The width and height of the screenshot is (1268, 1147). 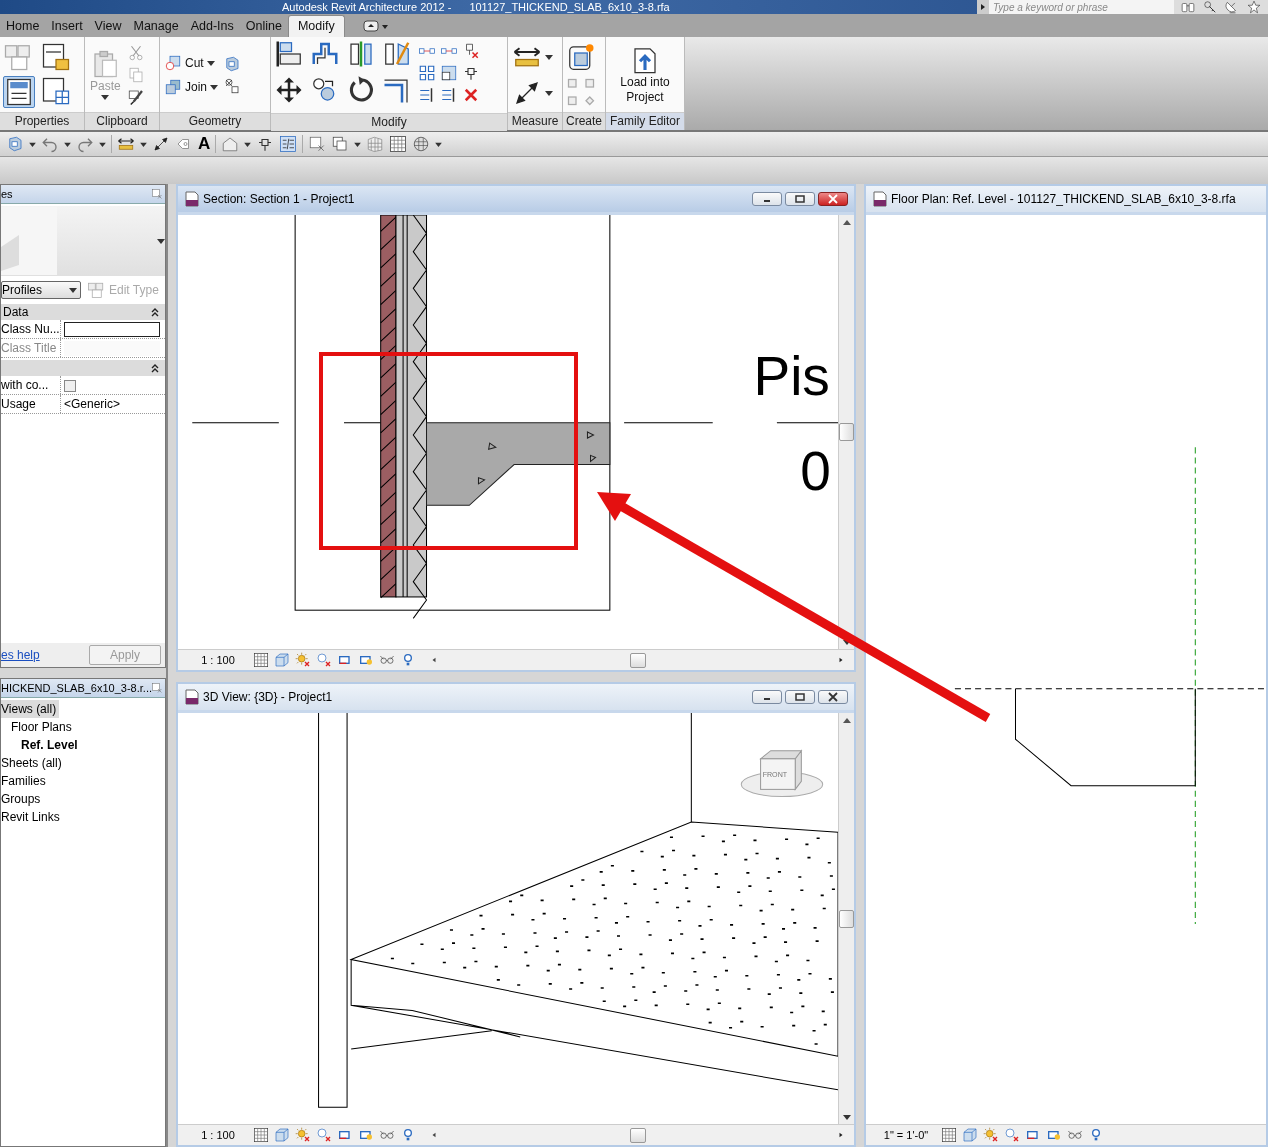 I want to click on window-grid-icon, so click(x=56, y=90).